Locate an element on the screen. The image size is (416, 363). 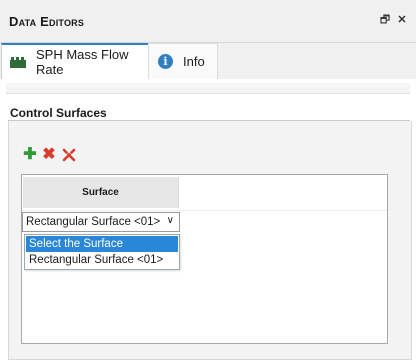
double-x-icon is located at coordinates (69, 155).